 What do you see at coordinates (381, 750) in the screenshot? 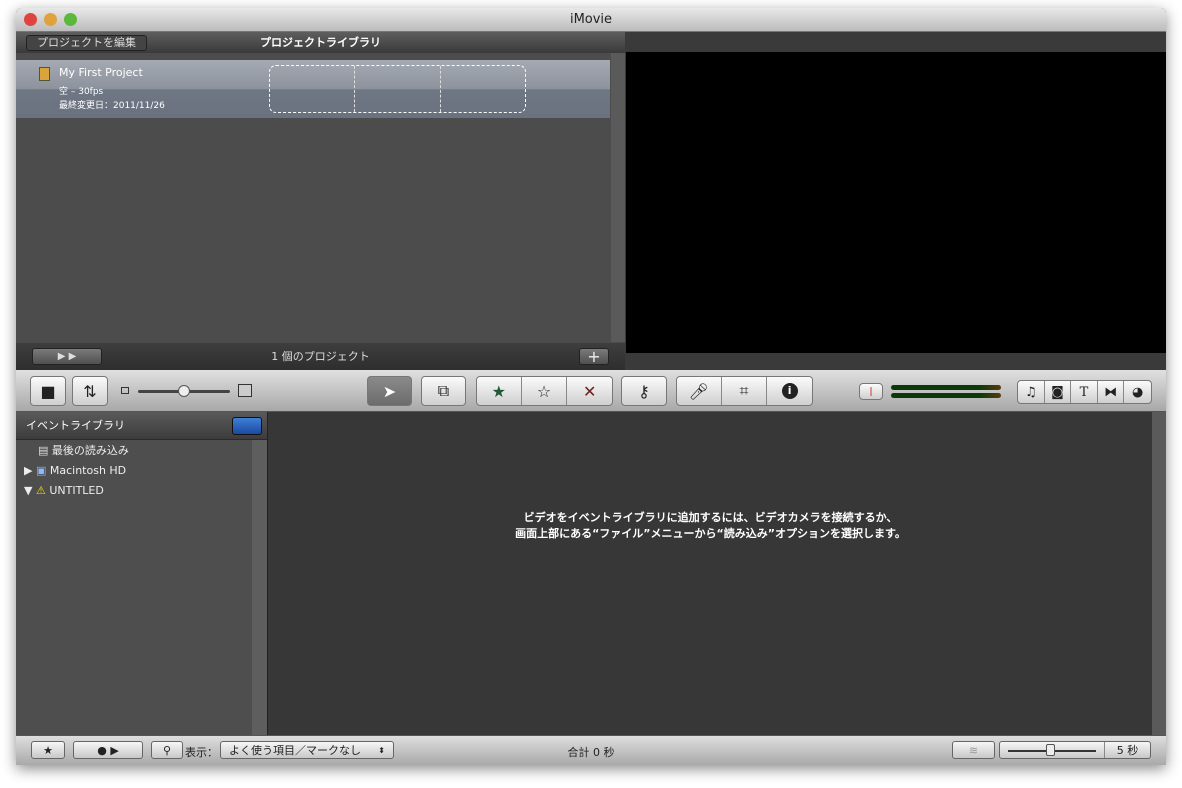
I see `updown-icon: ⬍` at bounding box center [381, 750].